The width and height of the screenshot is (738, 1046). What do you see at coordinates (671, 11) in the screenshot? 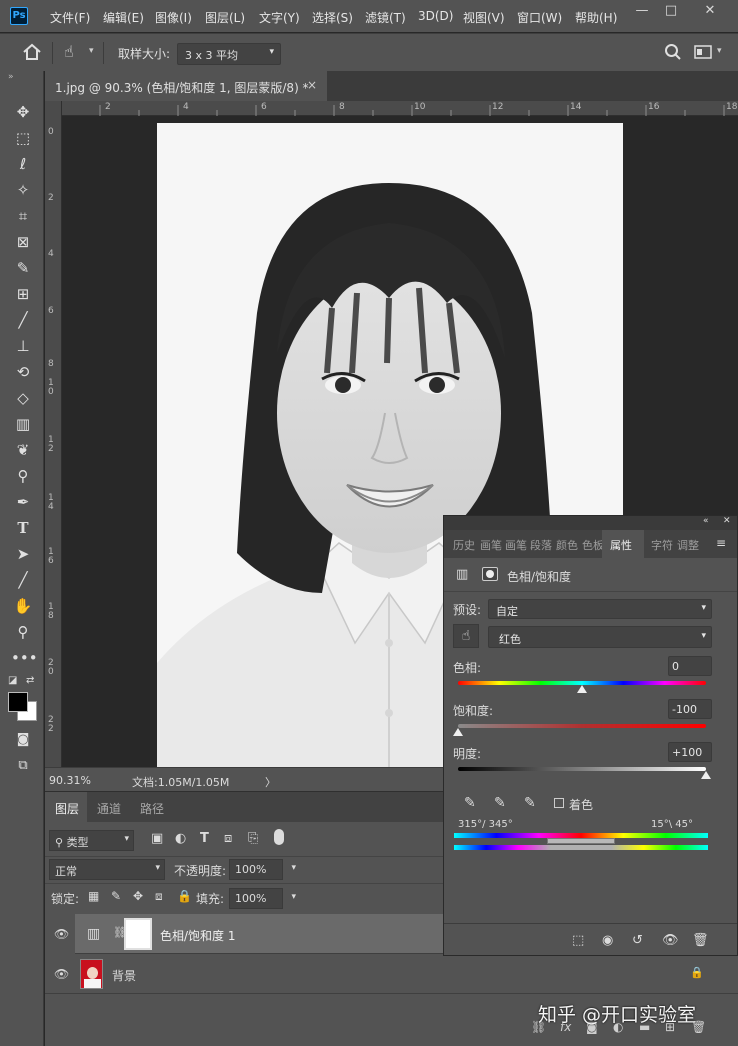
I see `maximize-button: □` at bounding box center [671, 11].